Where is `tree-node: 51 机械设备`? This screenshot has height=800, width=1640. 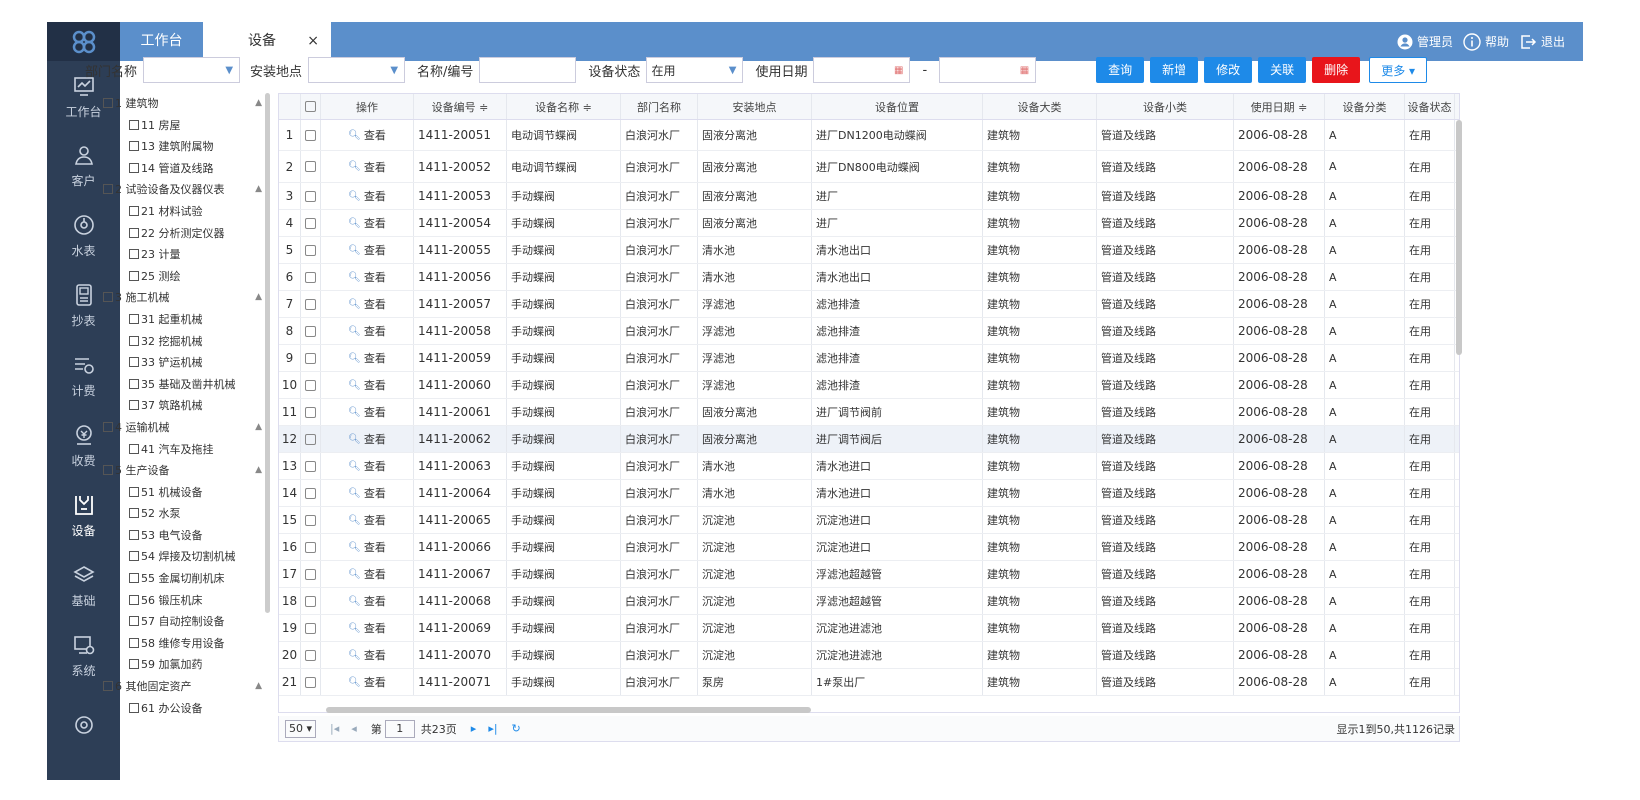
tree-node: 51 机械设备 is located at coordinates (185, 493).